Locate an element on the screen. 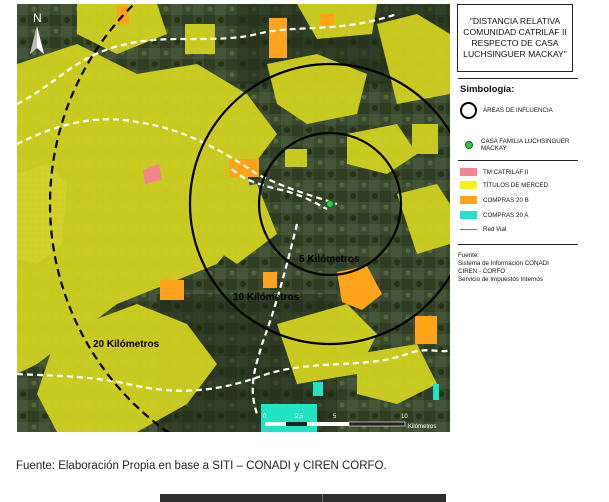 This screenshot has width=609, height=502. legend-item-titulos: TÍTULOS DE MERCED is located at coordinates (504, 185).